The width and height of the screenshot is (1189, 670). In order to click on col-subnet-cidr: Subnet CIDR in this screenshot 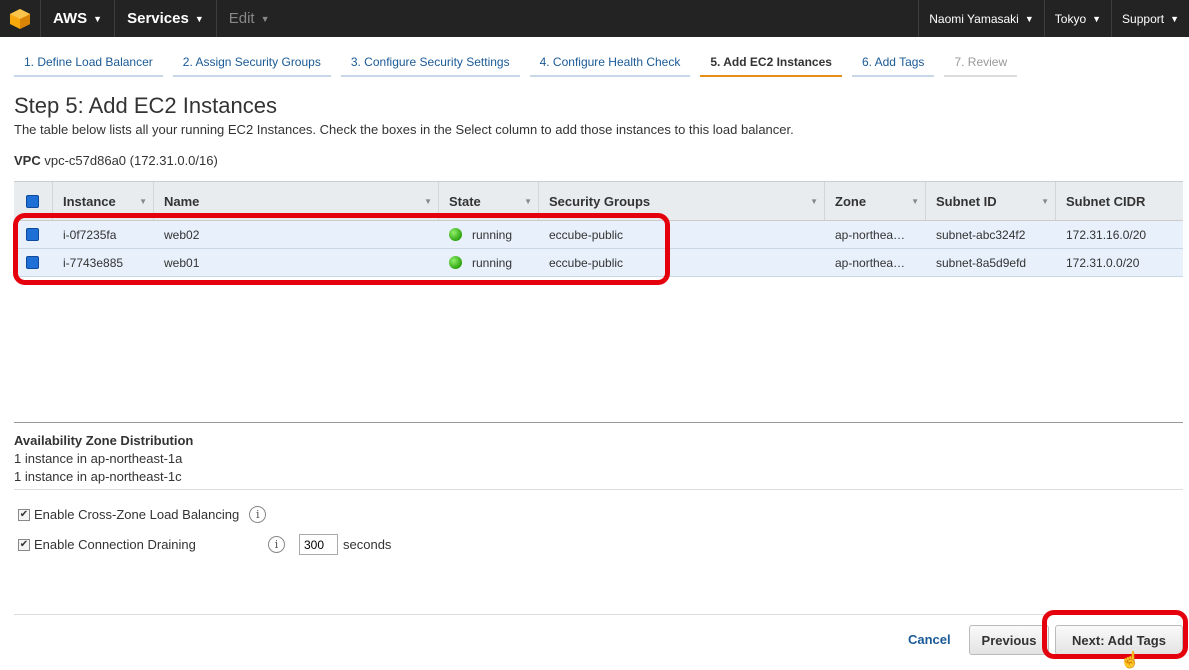, I will do `click(1119, 201)`.